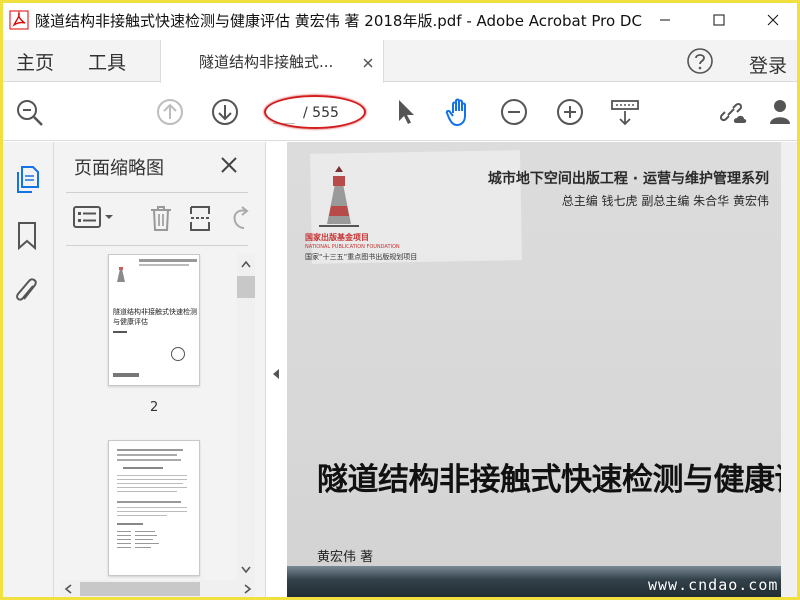 This screenshot has height=600, width=800. I want to click on close-panel-icon, so click(229, 167).